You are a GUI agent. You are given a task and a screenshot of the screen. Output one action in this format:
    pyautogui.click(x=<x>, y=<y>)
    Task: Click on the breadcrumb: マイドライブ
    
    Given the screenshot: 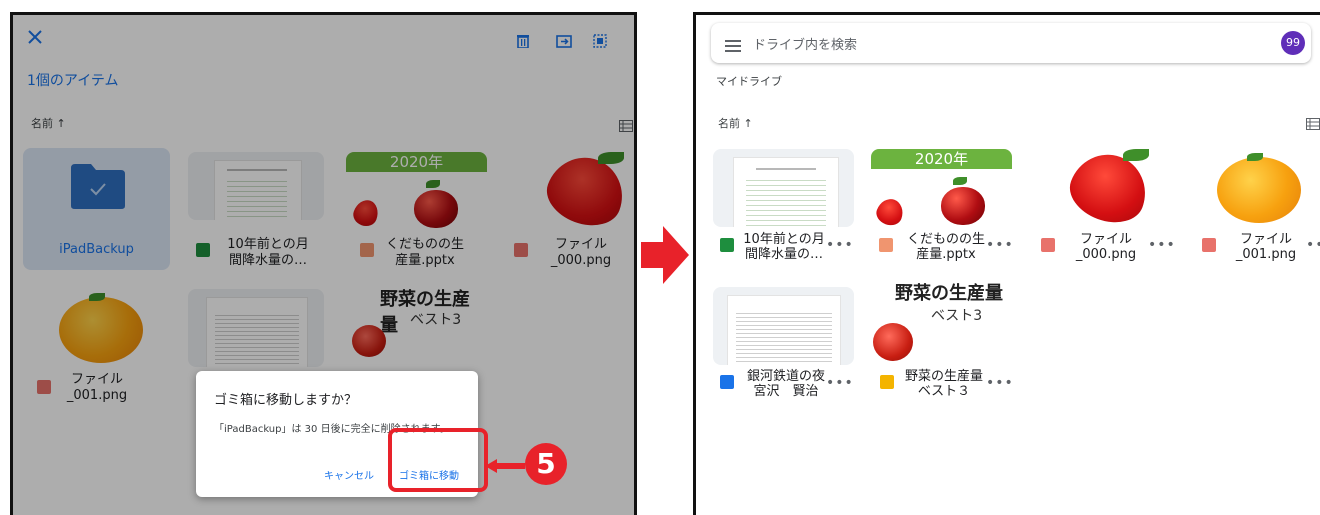 What is the action you would take?
    pyautogui.click(x=749, y=81)
    